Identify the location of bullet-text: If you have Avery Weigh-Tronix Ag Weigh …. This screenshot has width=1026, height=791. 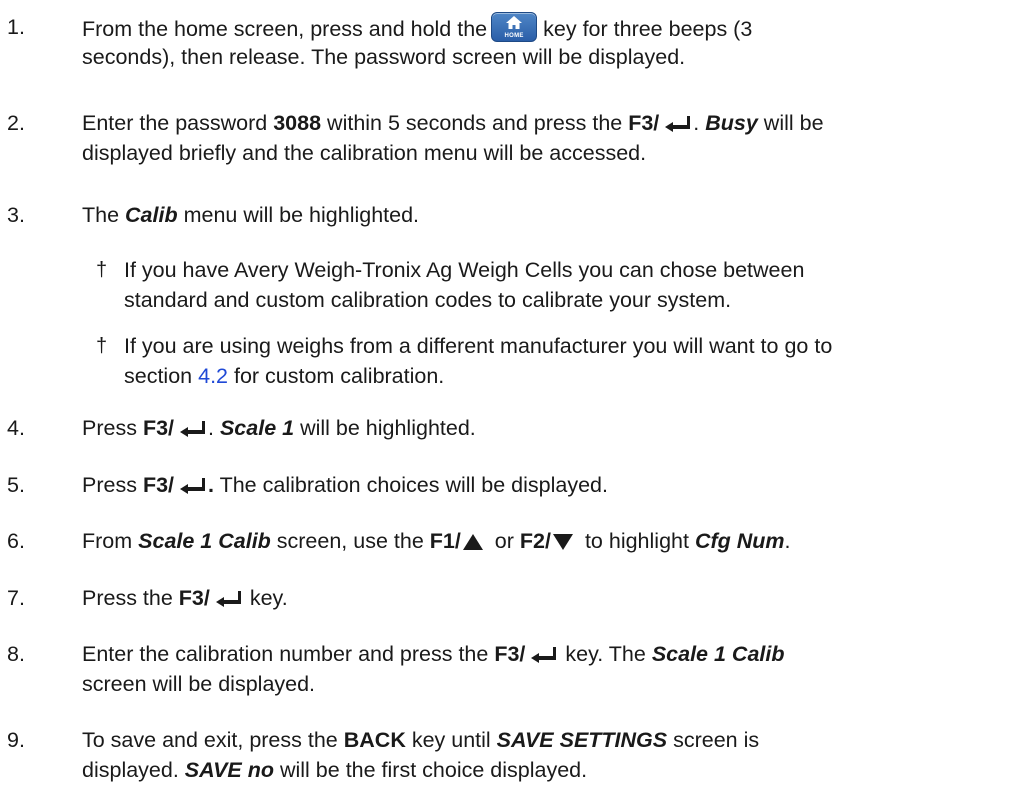
(464, 270).